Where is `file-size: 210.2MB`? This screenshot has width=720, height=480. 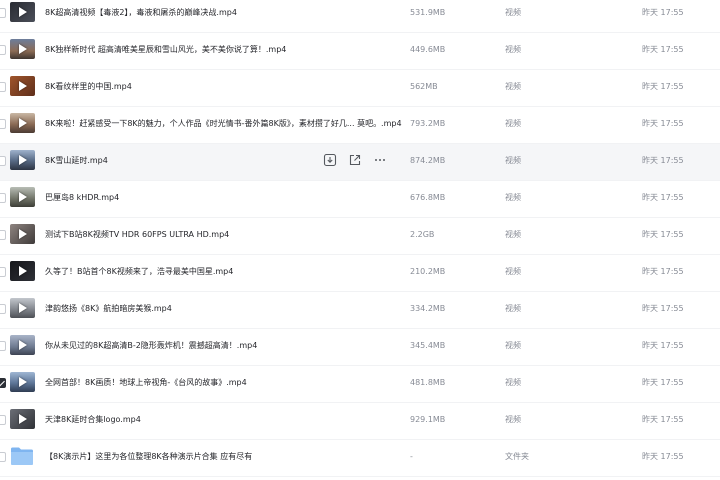 file-size: 210.2MB is located at coordinates (428, 271).